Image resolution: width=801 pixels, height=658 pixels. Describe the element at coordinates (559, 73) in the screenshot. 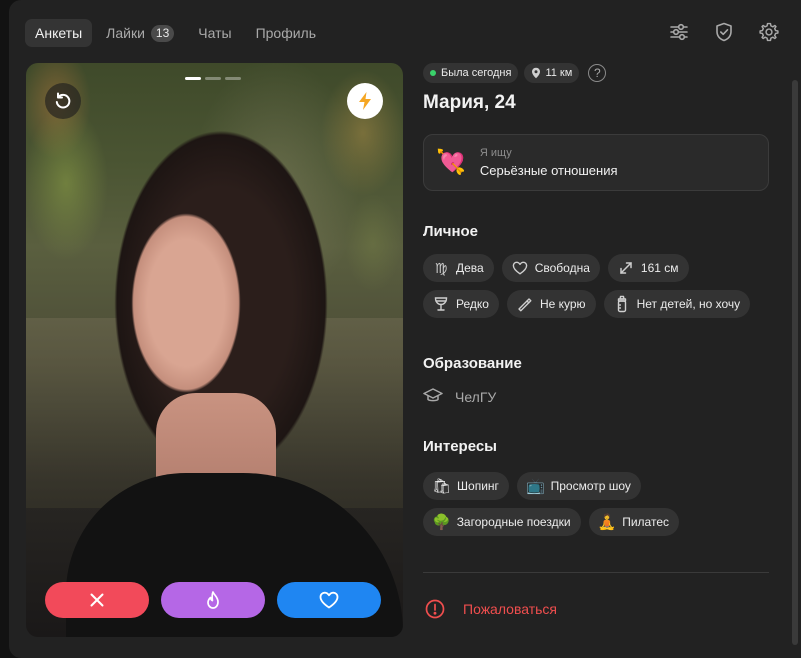

I see `distance-text: 11 км` at that location.